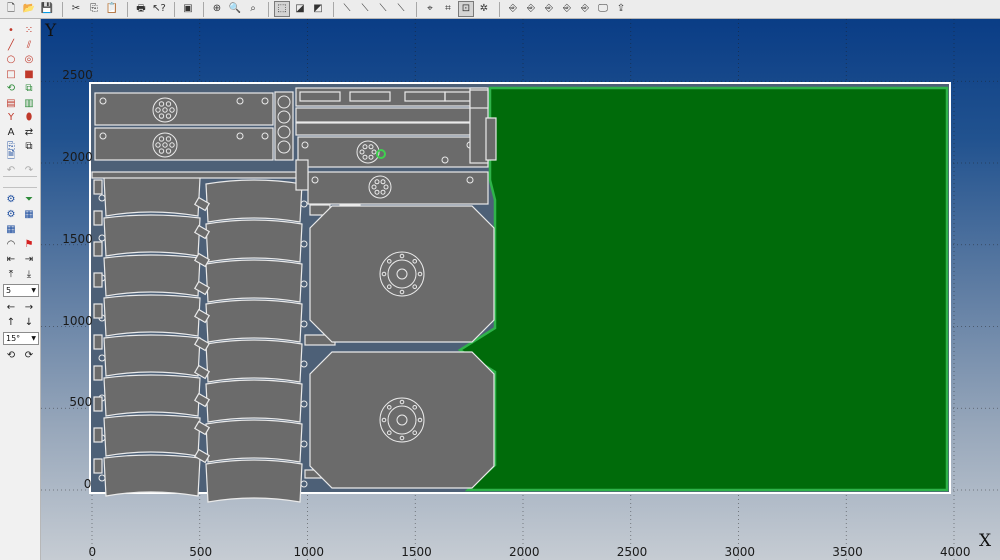 This screenshot has width=1000, height=560. Describe the element at coordinates (11, 133) in the screenshot. I see `text-tool-icon: A` at that location.